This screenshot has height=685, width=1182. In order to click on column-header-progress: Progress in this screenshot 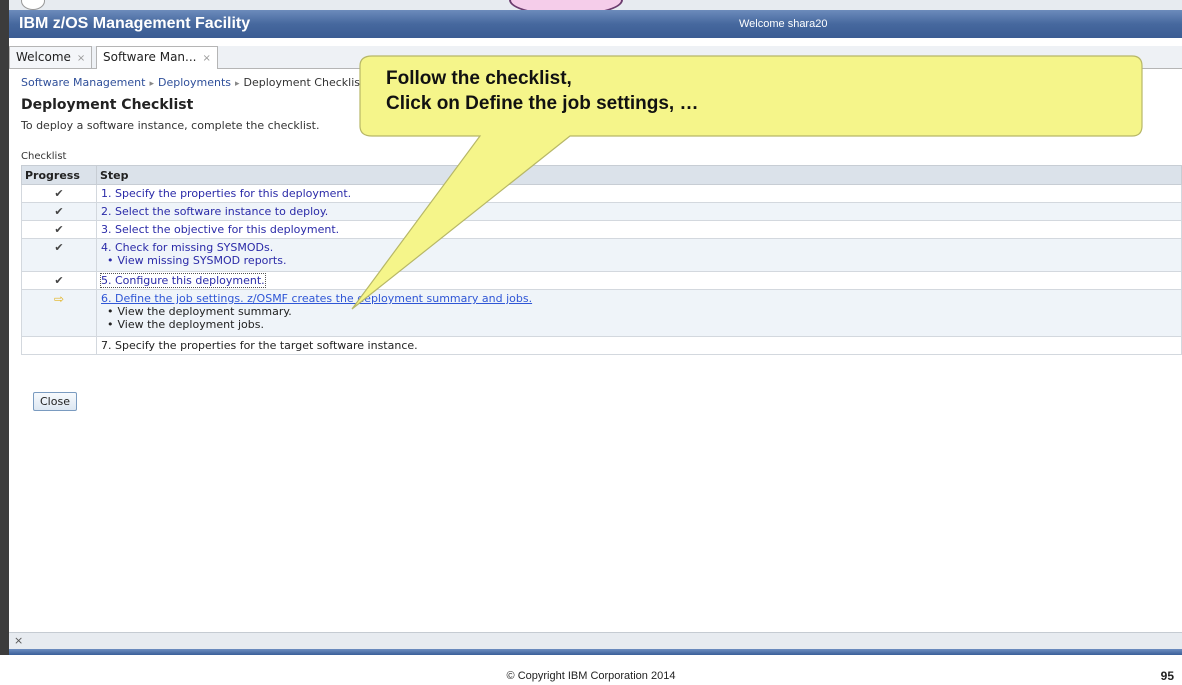, I will do `click(59, 175)`.